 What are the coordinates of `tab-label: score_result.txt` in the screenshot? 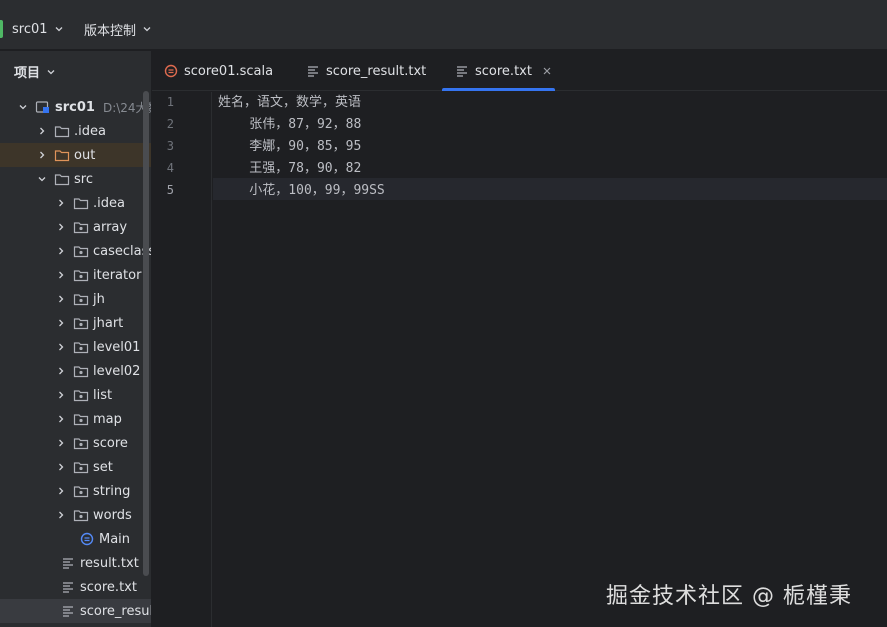 It's located at (376, 71).